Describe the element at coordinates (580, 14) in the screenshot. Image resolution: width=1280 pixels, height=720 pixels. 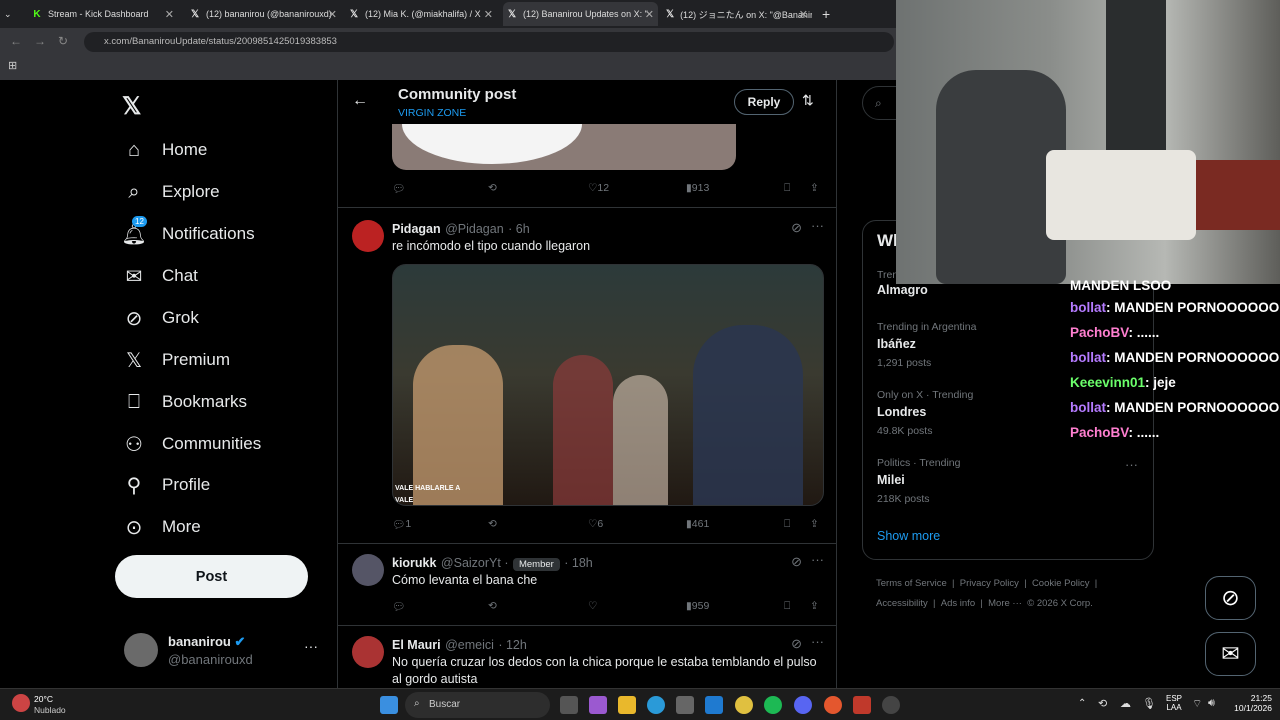
I see `tab-bananirou-updates: 𝕏 (12) Bananirou Updates on X: " ✕` at that location.